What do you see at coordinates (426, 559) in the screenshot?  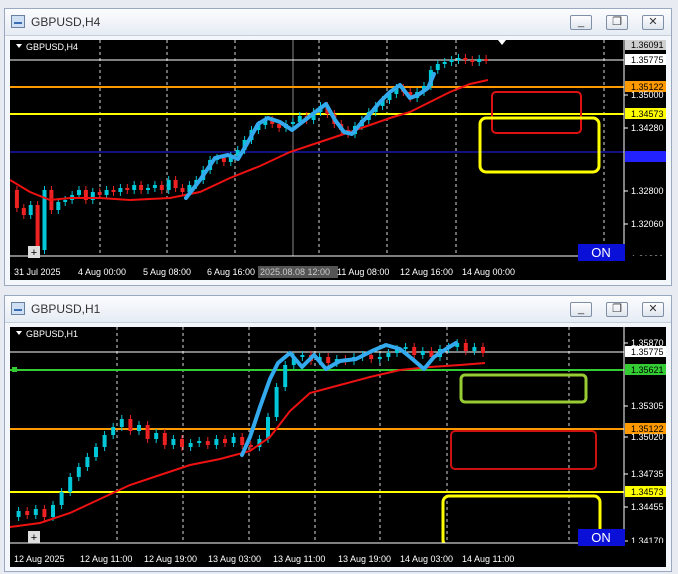 I see `time-label: 14 Aug 03:00` at bounding box center [426, 559].